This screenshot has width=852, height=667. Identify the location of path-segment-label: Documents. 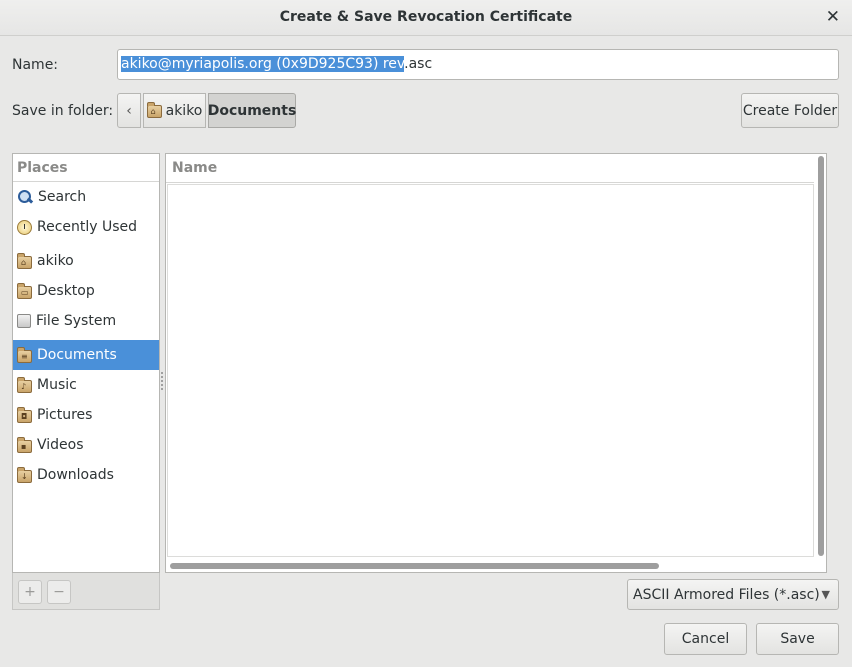
(252, 110).